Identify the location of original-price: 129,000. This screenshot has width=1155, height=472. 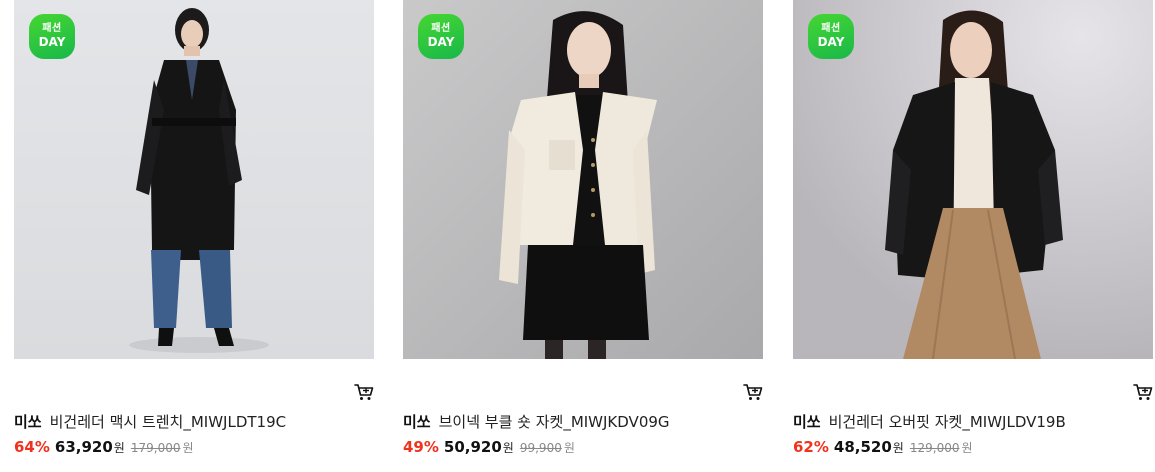
(934, 448).